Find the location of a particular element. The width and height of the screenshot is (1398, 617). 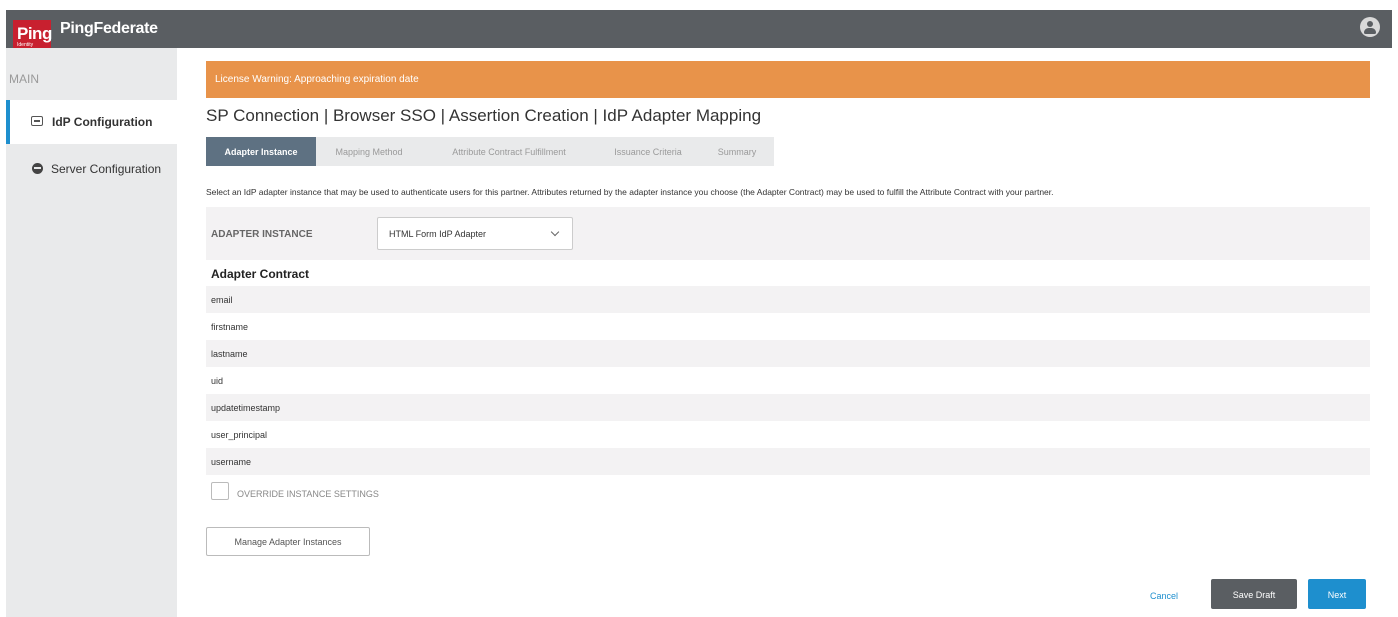

top-bar: Ping Identity PingFederate is located at coordinates (699, 29).